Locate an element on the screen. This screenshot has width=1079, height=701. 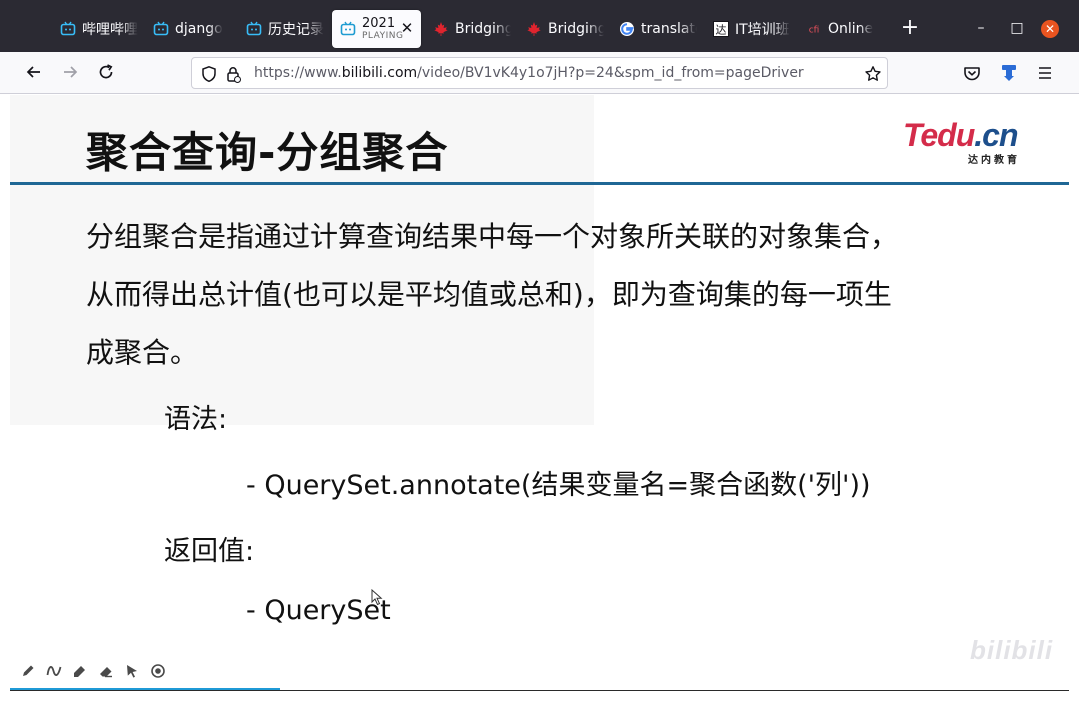
lock-icon is located at coordinates (233, 74).